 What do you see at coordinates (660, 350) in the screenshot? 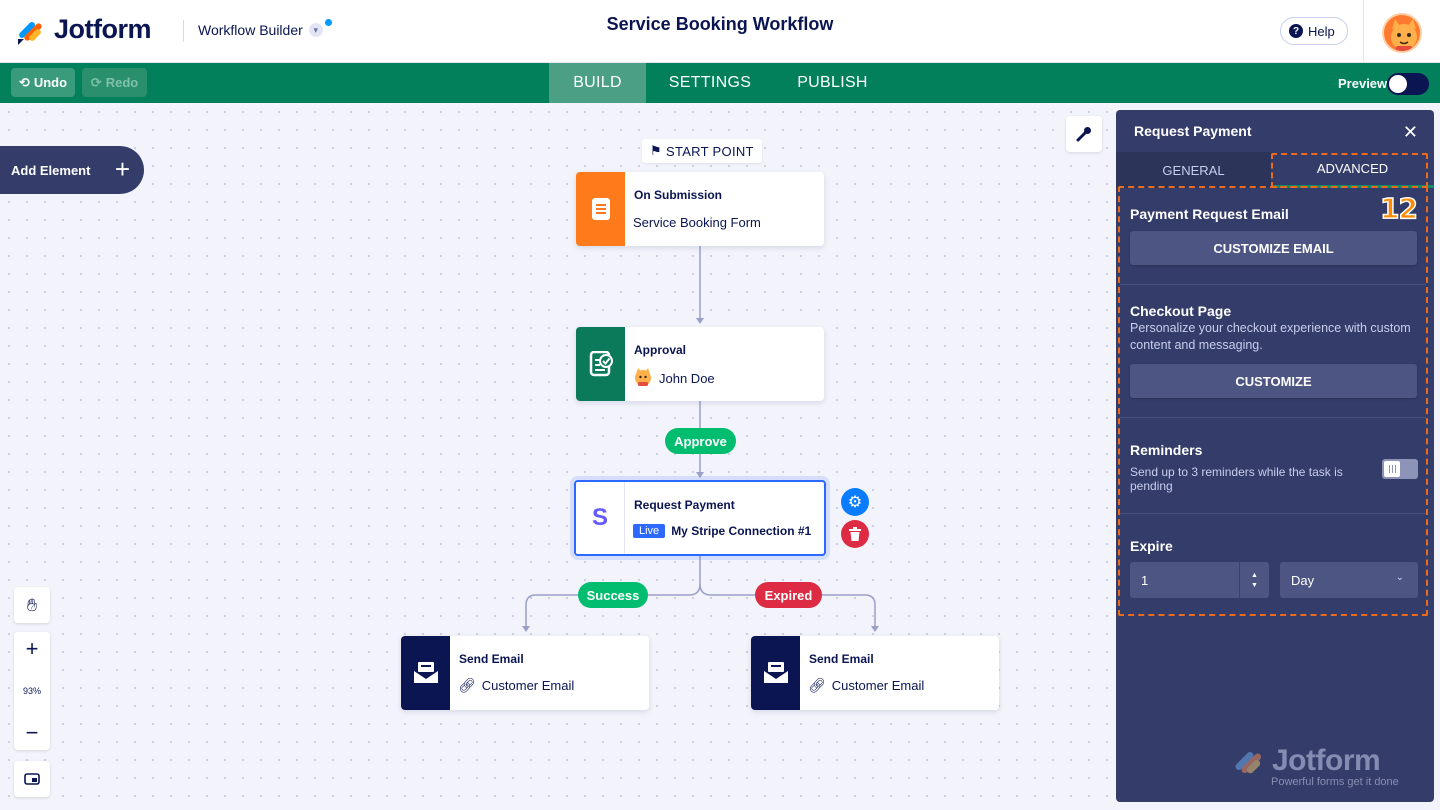
I see `node-title: Approval` at bounding box center [660, 350].